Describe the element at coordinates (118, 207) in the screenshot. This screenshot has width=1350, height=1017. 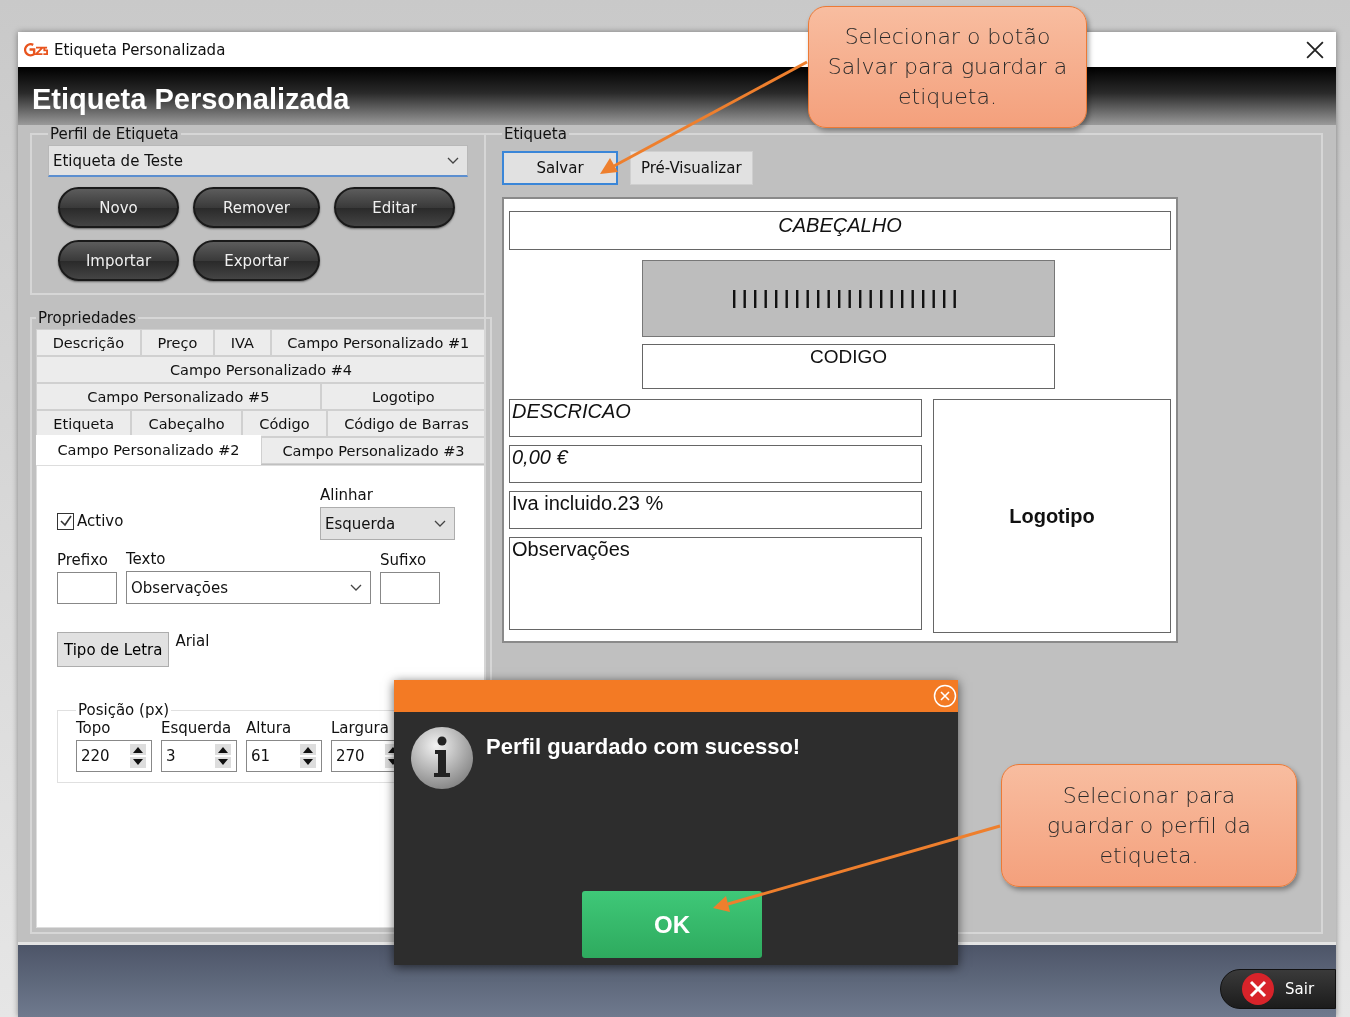
I see `pill-button: Novo` at that location.